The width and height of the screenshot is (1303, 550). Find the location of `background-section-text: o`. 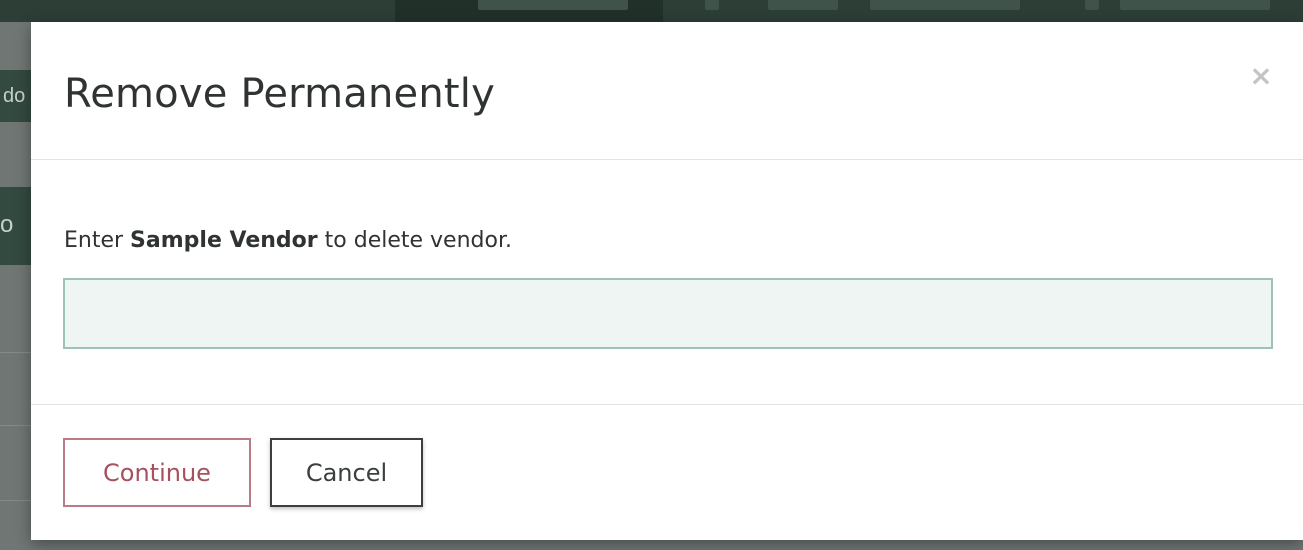

background-section-text: o is located at coordinates (7, 224).